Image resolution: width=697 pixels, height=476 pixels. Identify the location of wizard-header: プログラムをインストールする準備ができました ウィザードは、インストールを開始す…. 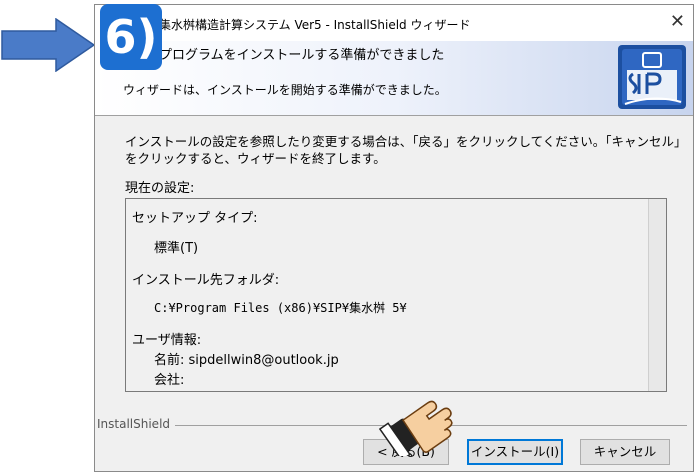
(394, 78).